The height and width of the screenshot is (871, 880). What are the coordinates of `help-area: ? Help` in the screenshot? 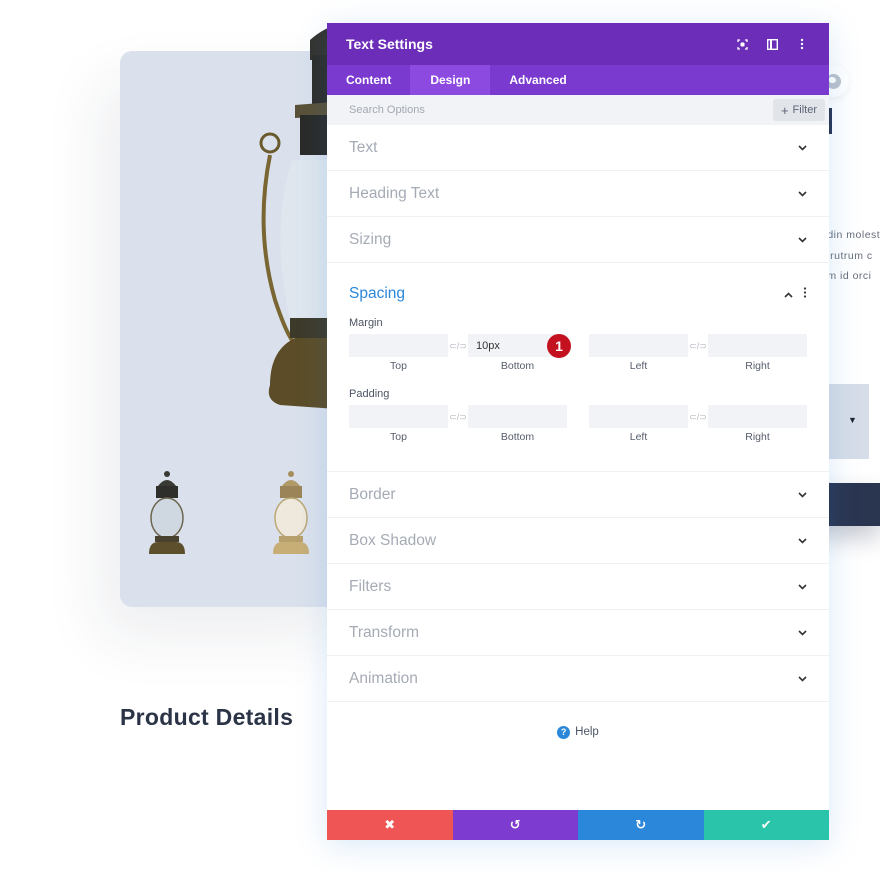 It's located at (578, 756).